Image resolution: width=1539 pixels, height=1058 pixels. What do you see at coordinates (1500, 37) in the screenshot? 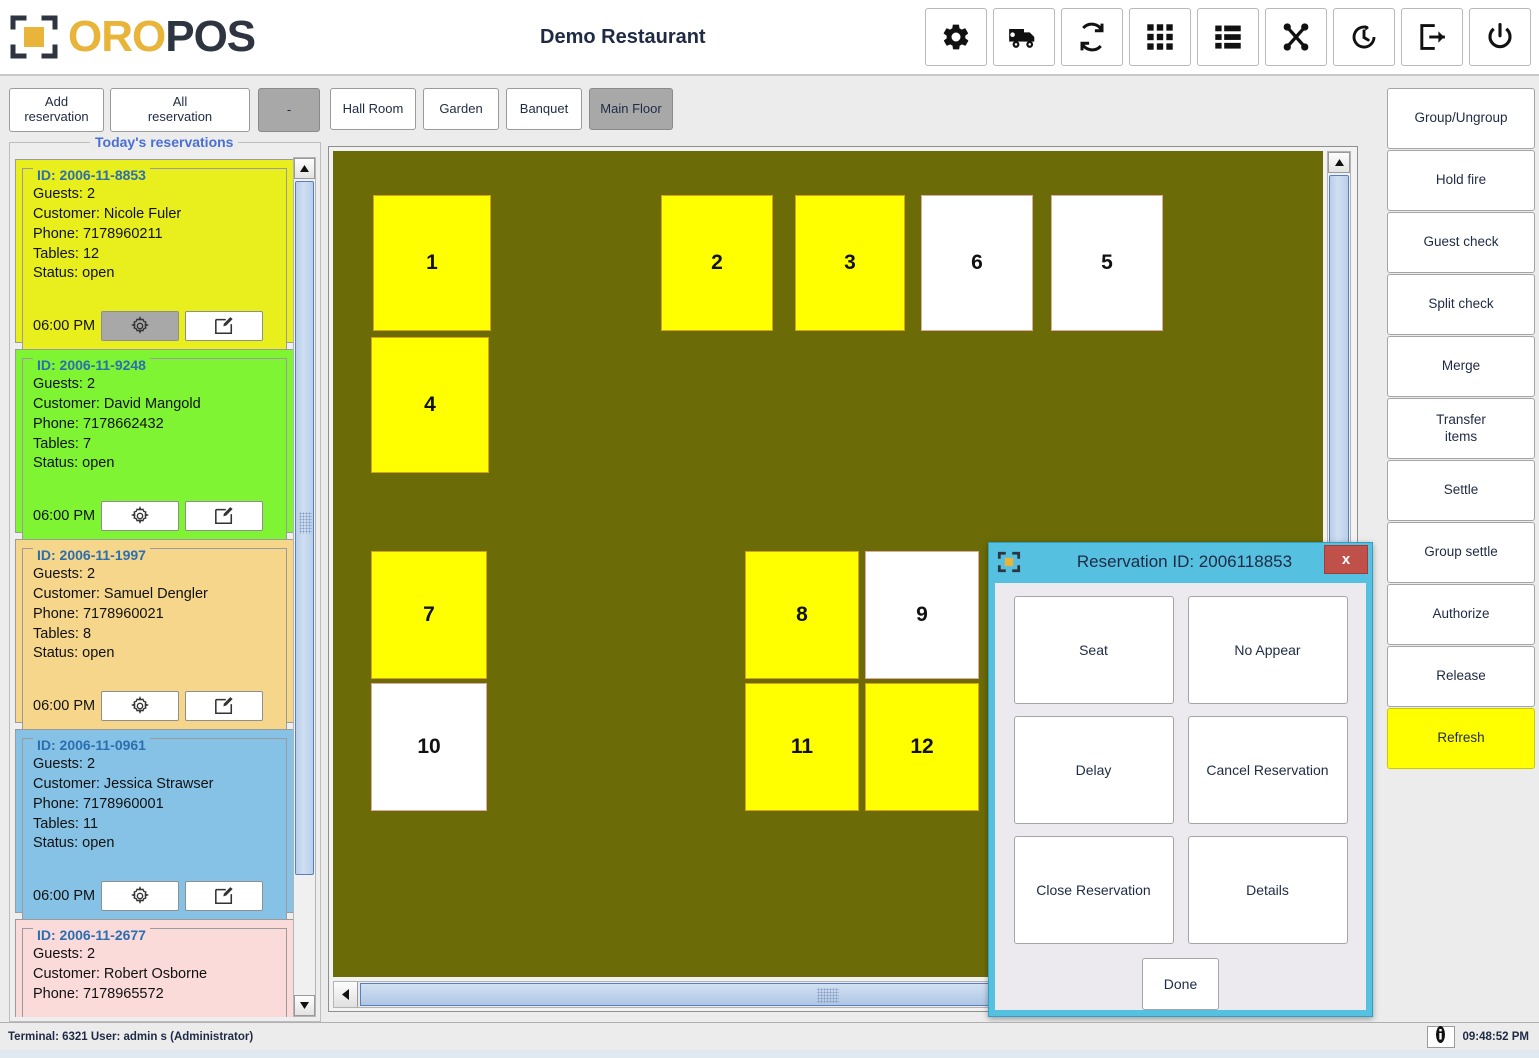
I see `power-button` at bounding box center [1500, 37].